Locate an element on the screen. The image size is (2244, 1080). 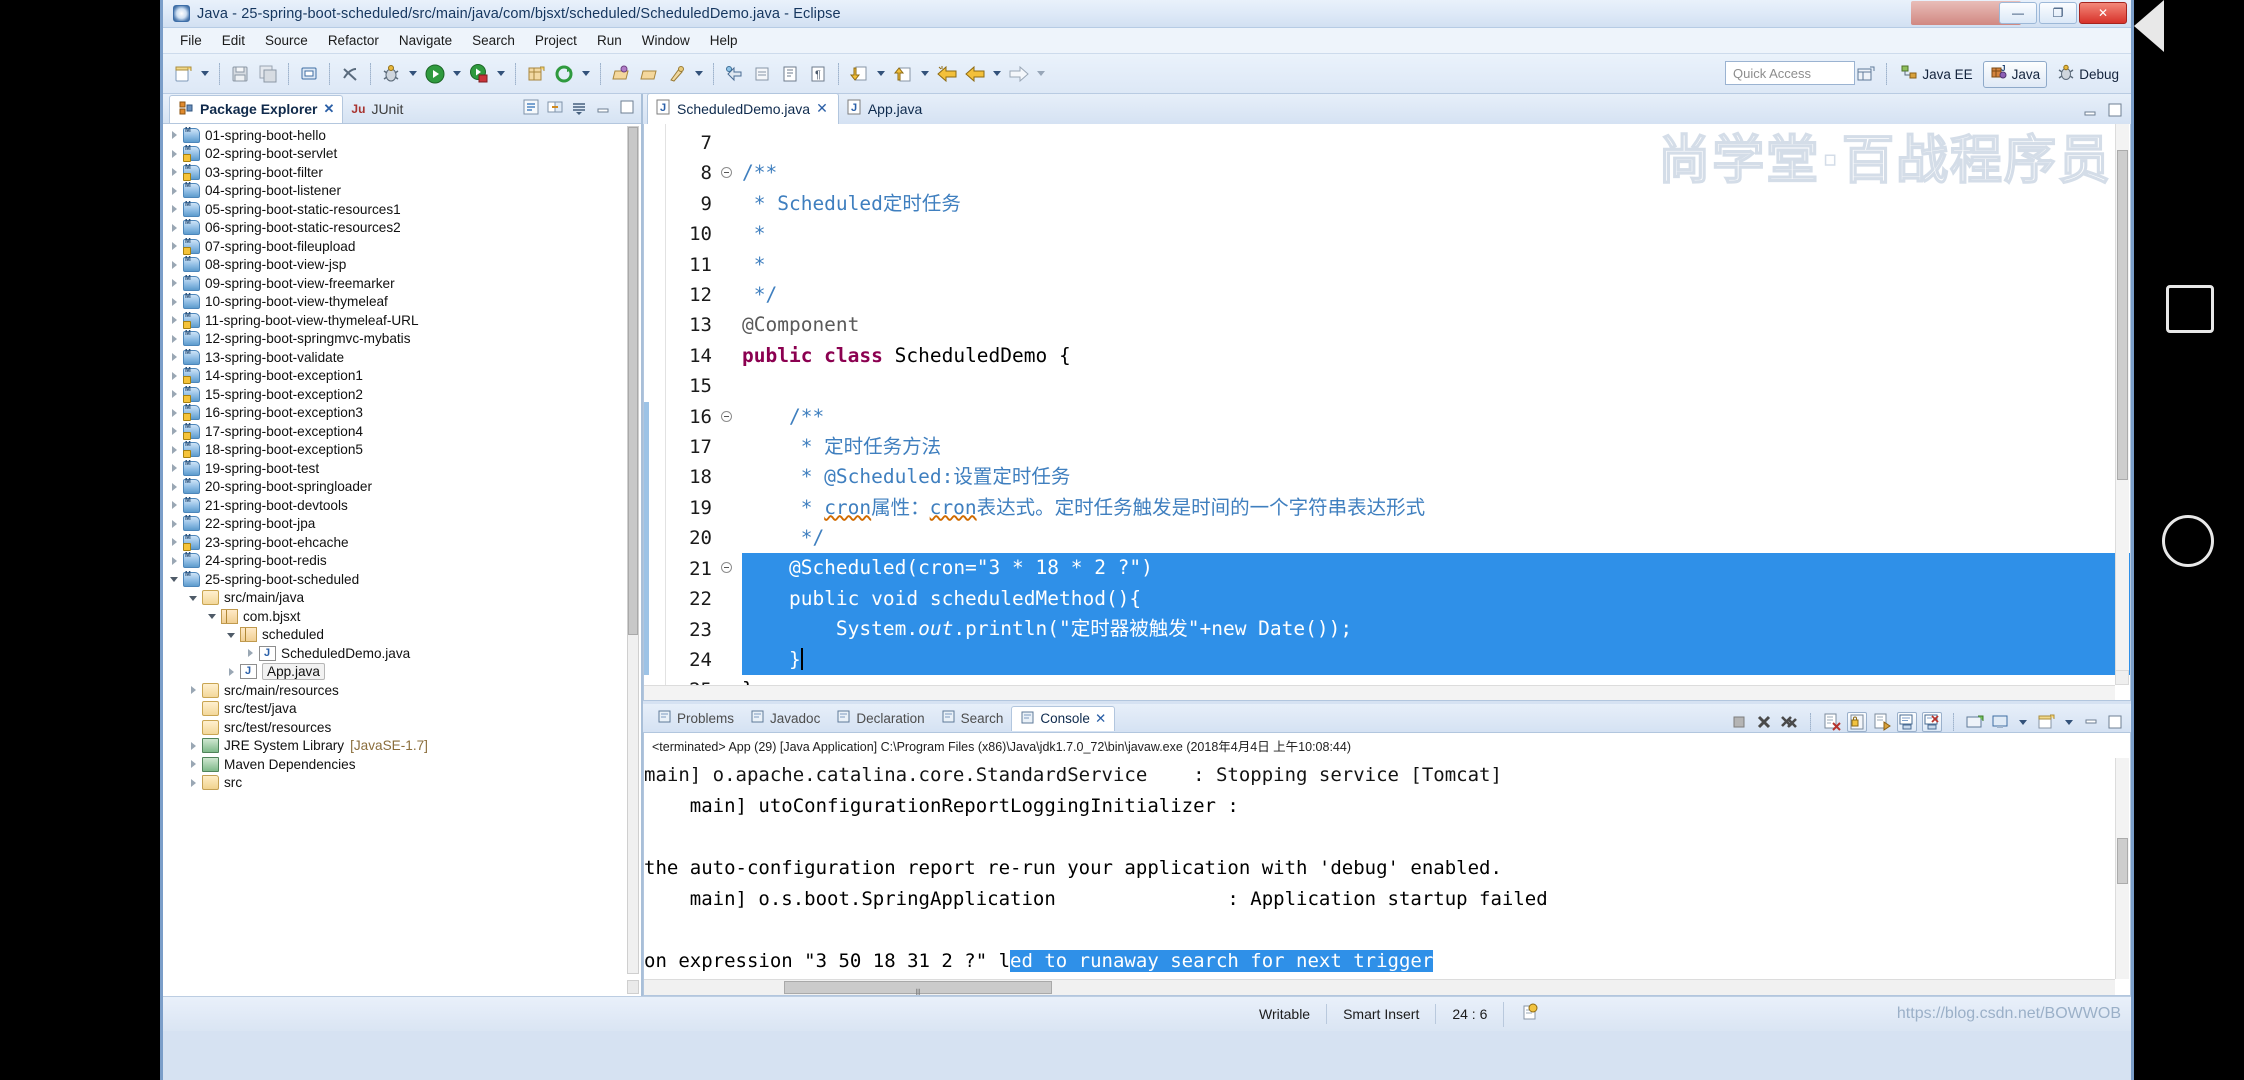
tree-item: 03-spring-boot-filter is located at coordinates (402, 172).